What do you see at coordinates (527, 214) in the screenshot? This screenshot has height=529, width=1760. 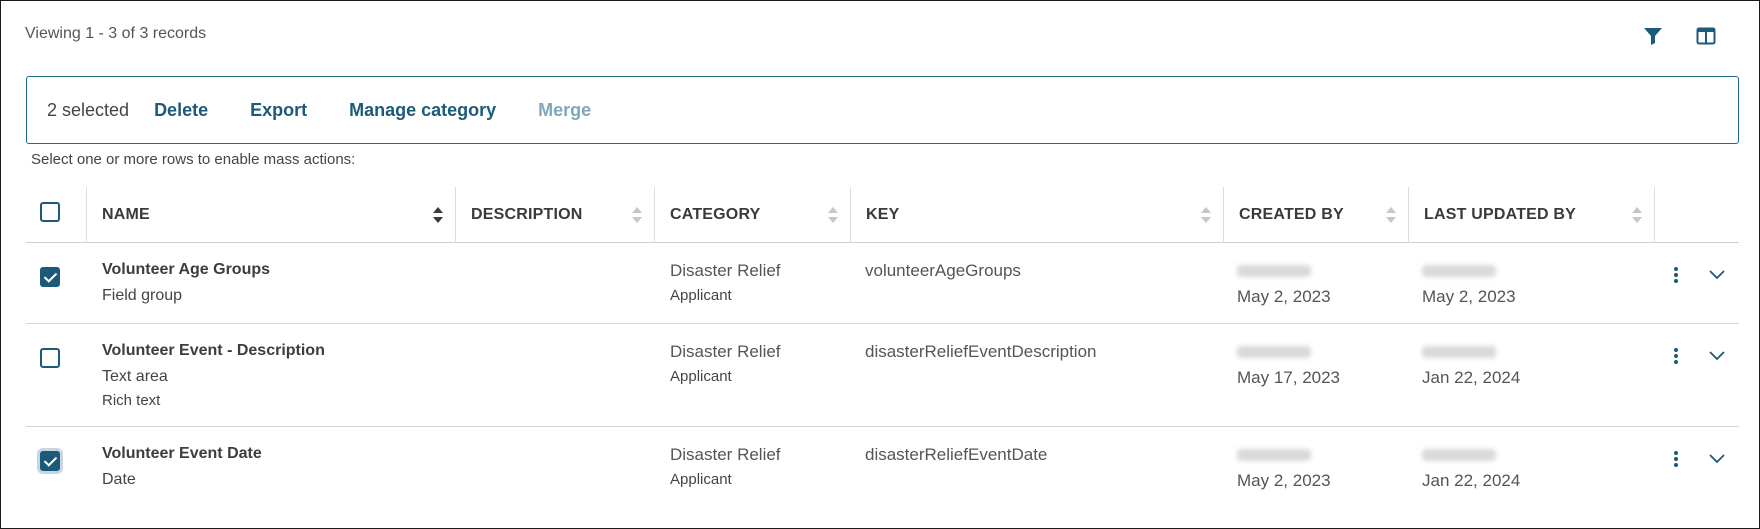 I see `column-header-label: DESCRIPTION` at bounding box center [527, 214].